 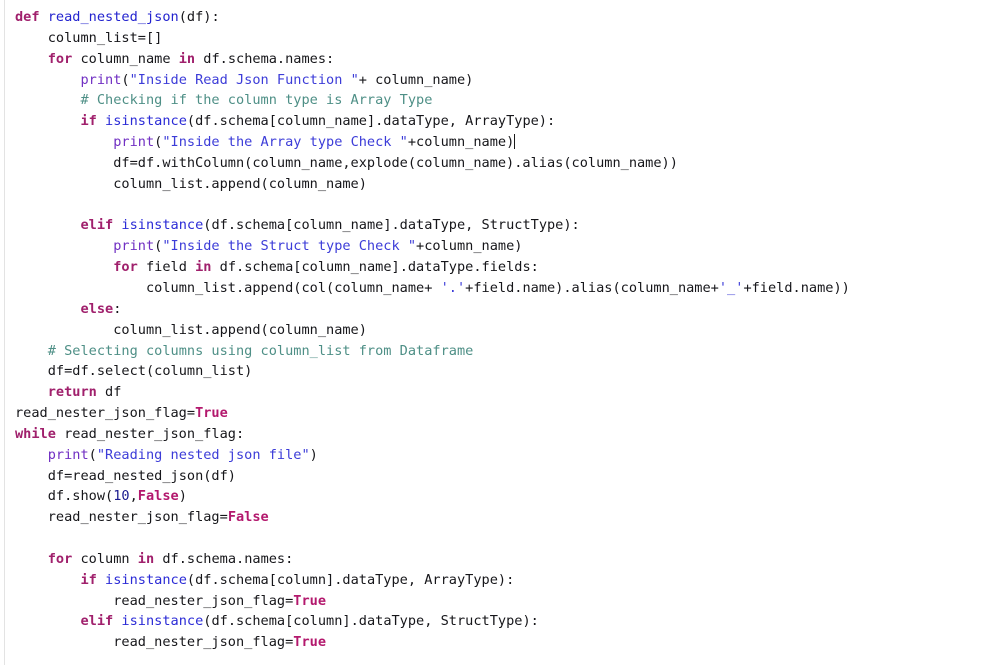 What do you see at coordinates (731, 287) in the screenshot?
I see `token-string: '_'` at bounding box center [731, 287].